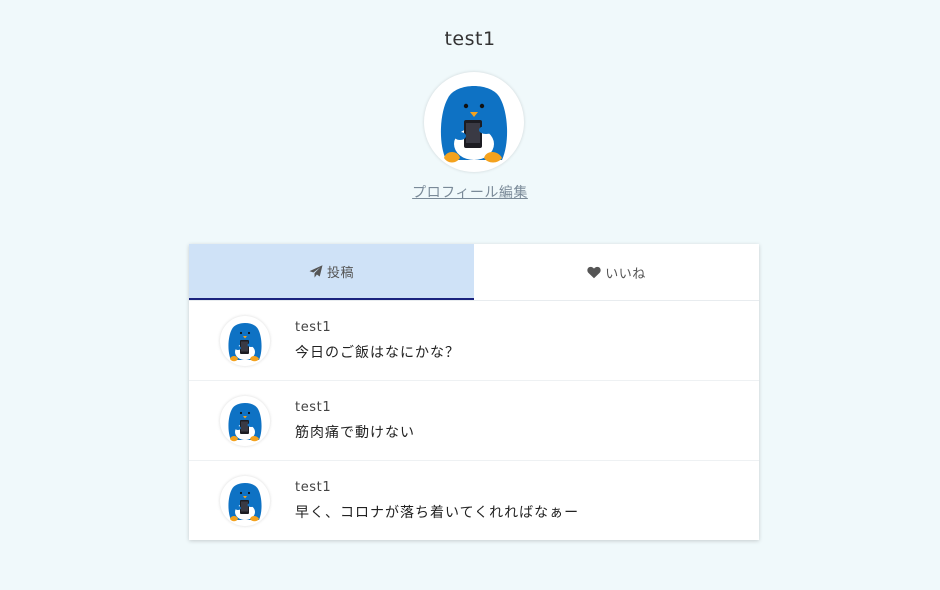 Image resolution: width=940 pixels, height=590 pixels. What do you see at coordinates (340, 273) in the screenshot?
I see `tab-posts-label: 投稿` at bounding box center [340, 273].